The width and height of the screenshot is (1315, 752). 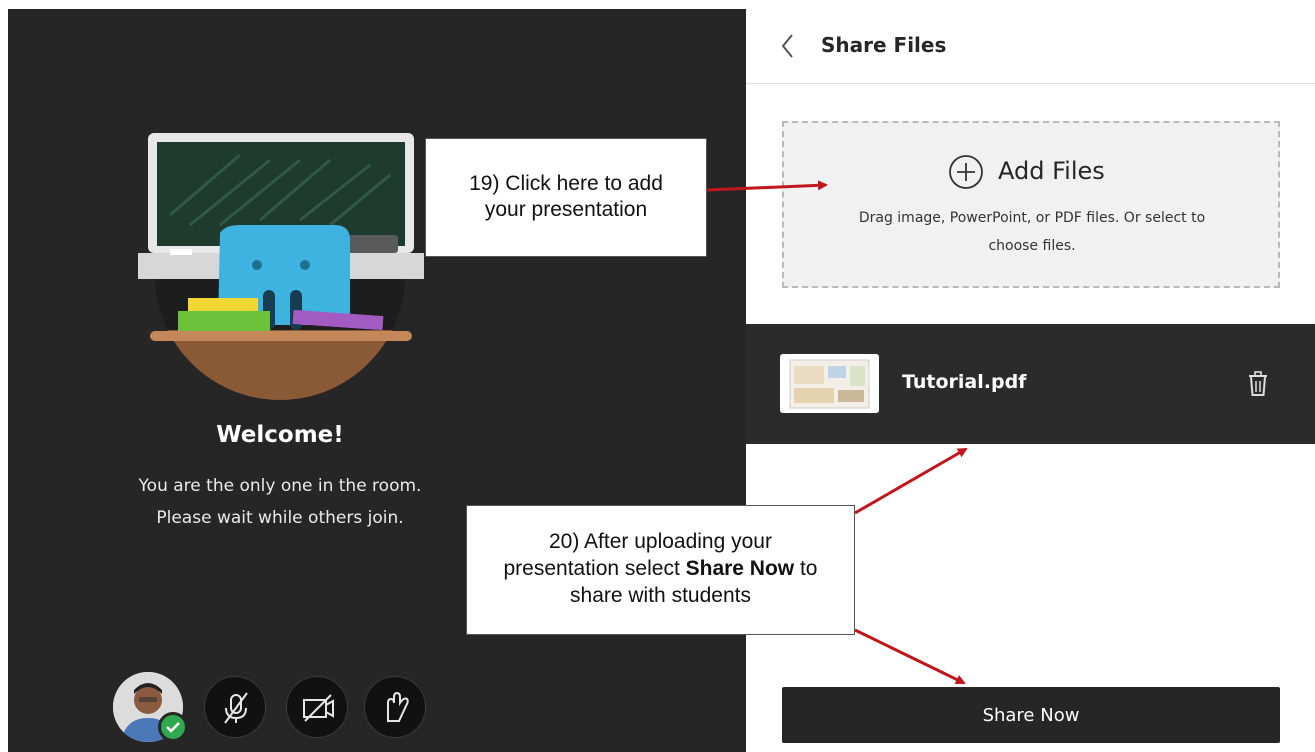 What do you see at coordinates (910, 656) in the screenshot?
I see `arrow-to-share-button` at bounding box center [910, 656].